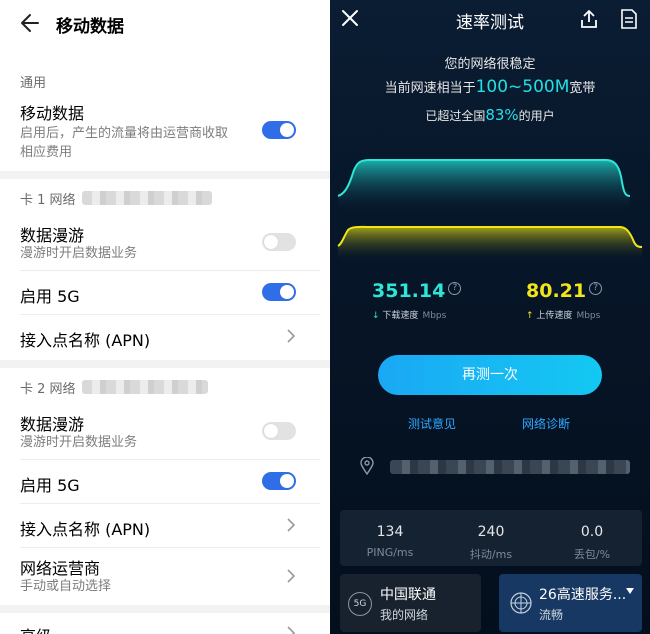 Image resolution: width=650 pixels, height=634 pixels. I want to click on divider, so click(170, 547).